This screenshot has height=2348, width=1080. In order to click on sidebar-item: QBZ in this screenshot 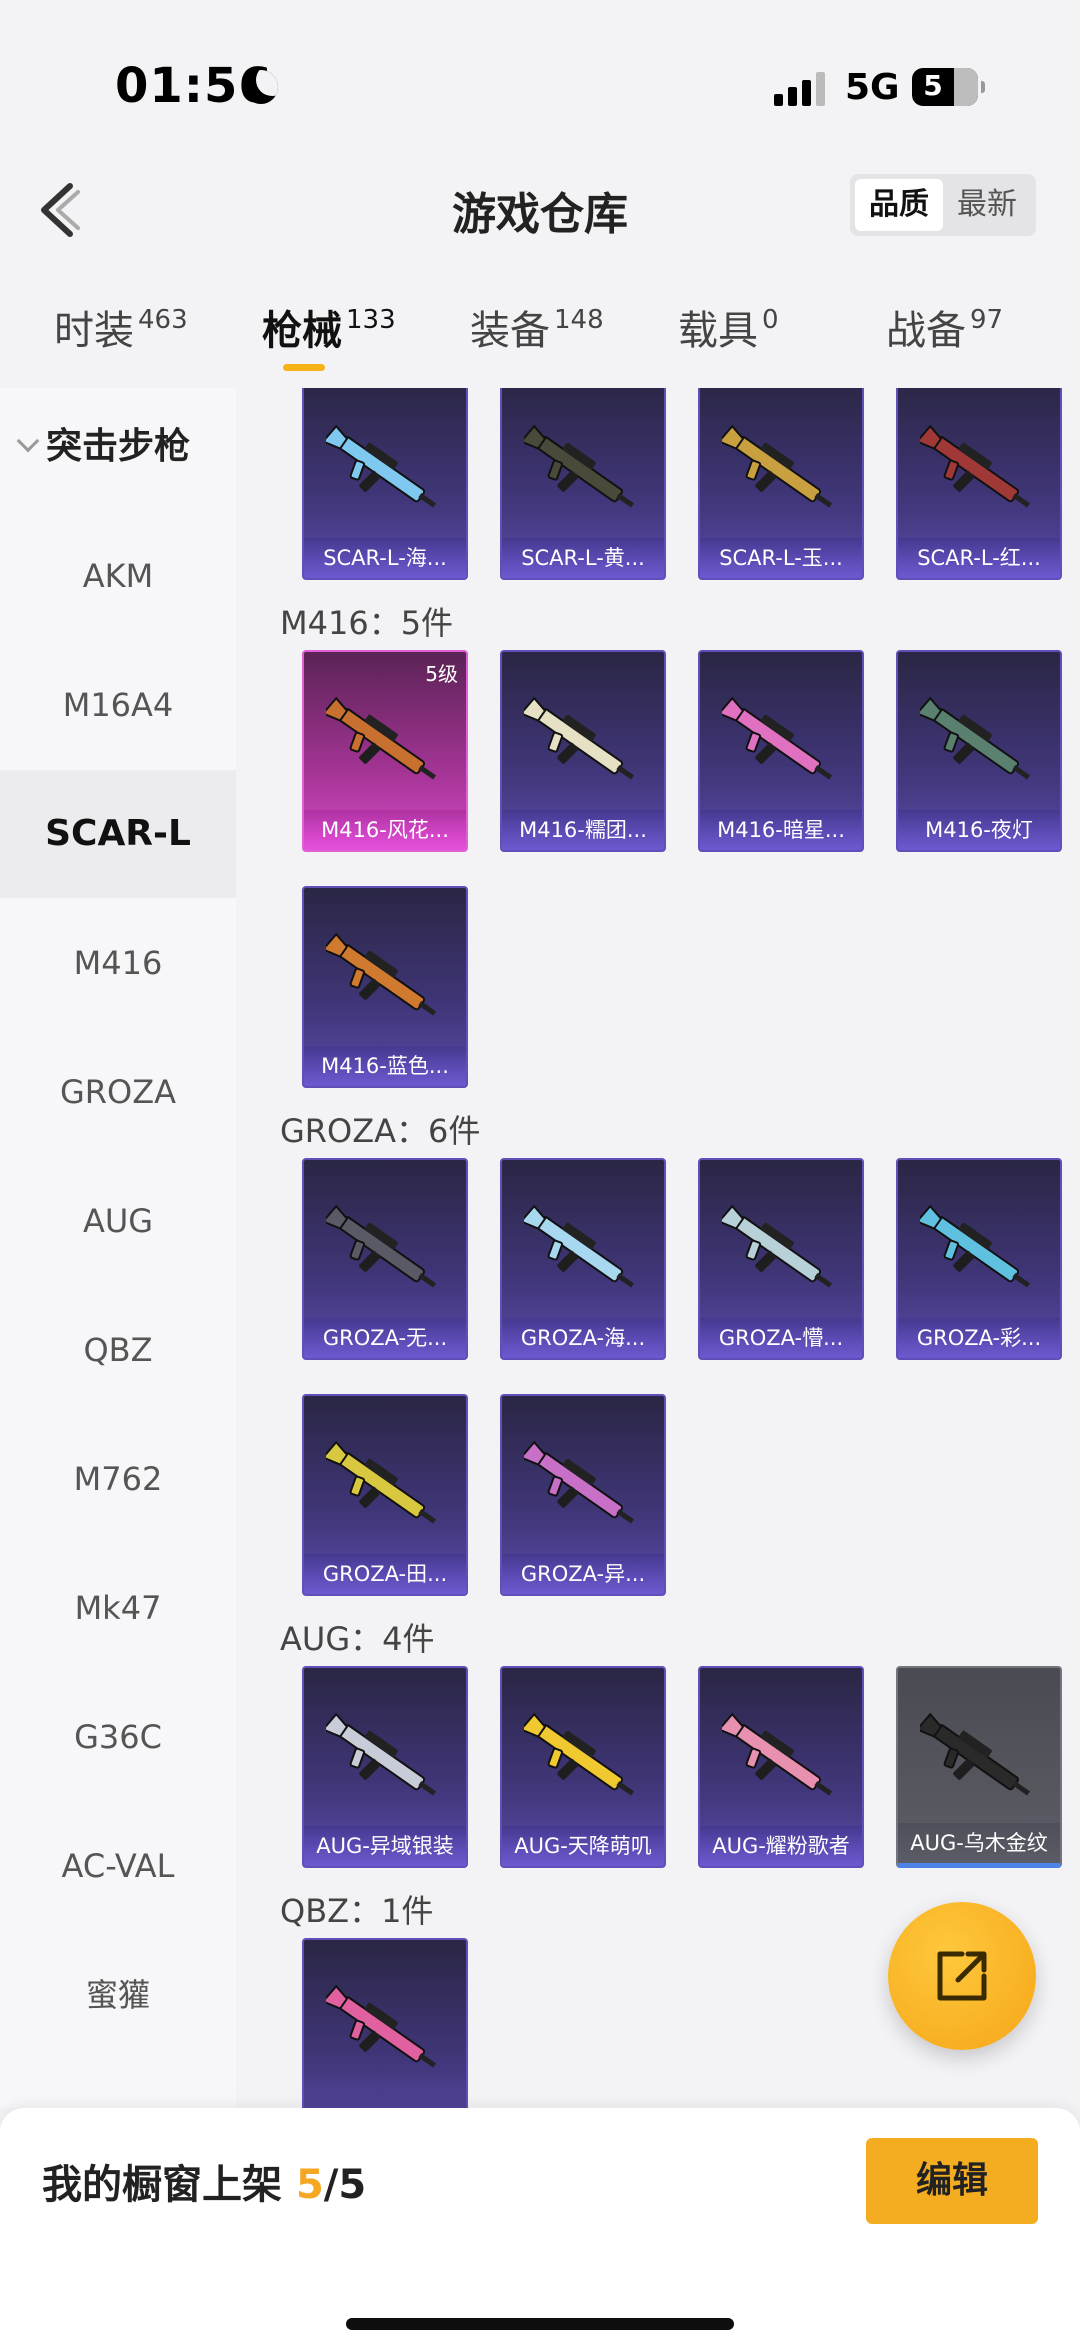, I will do `click(118, 1350)`.